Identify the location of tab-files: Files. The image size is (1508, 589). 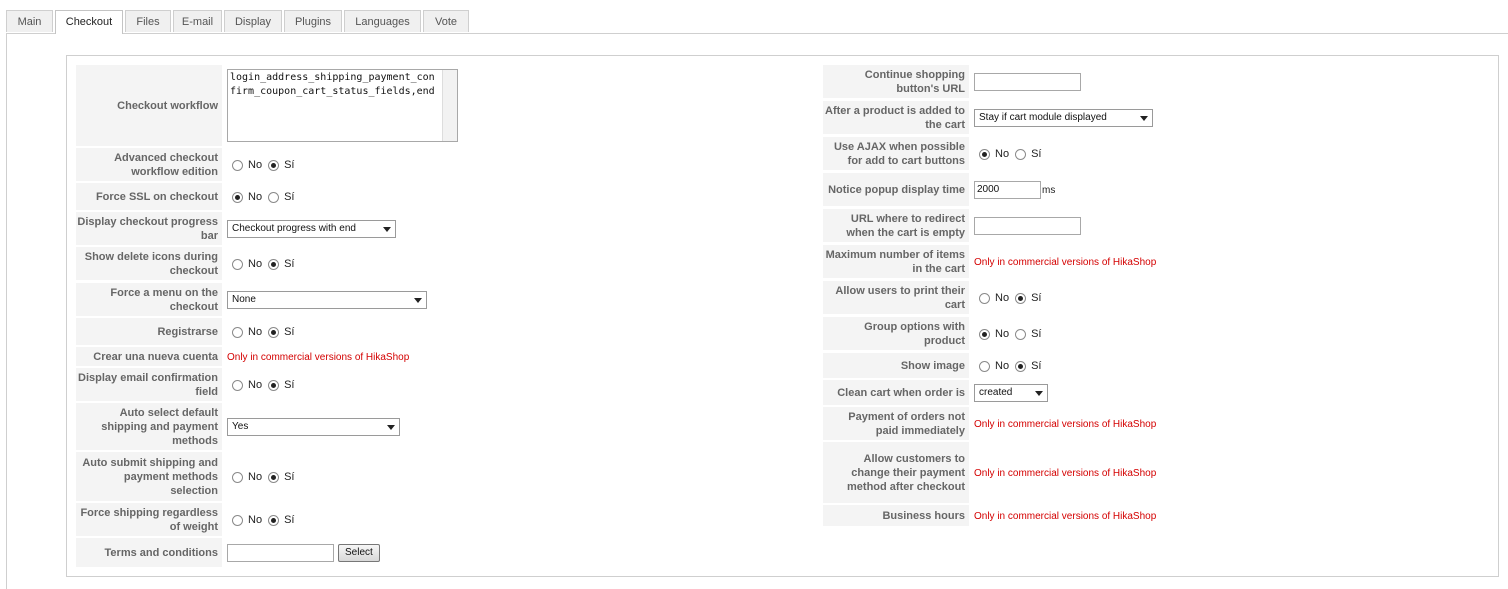
(148, 21).